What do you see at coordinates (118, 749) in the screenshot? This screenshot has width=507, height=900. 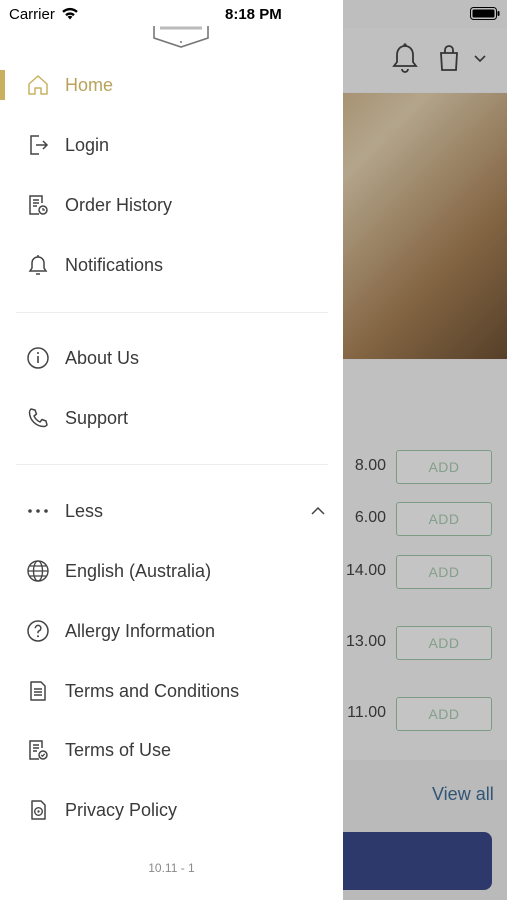 I see `menu-label: Terms of Use` at bounding box center [118, 749].